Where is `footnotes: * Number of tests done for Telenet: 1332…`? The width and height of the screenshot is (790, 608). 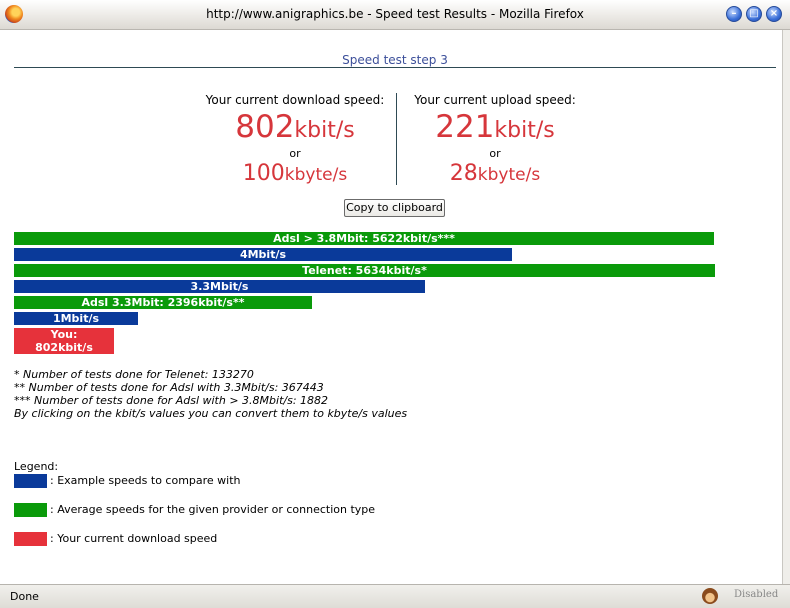
footnotes: * Number of tests done for Telenet: 1332… is located at coordinates (210, 394).